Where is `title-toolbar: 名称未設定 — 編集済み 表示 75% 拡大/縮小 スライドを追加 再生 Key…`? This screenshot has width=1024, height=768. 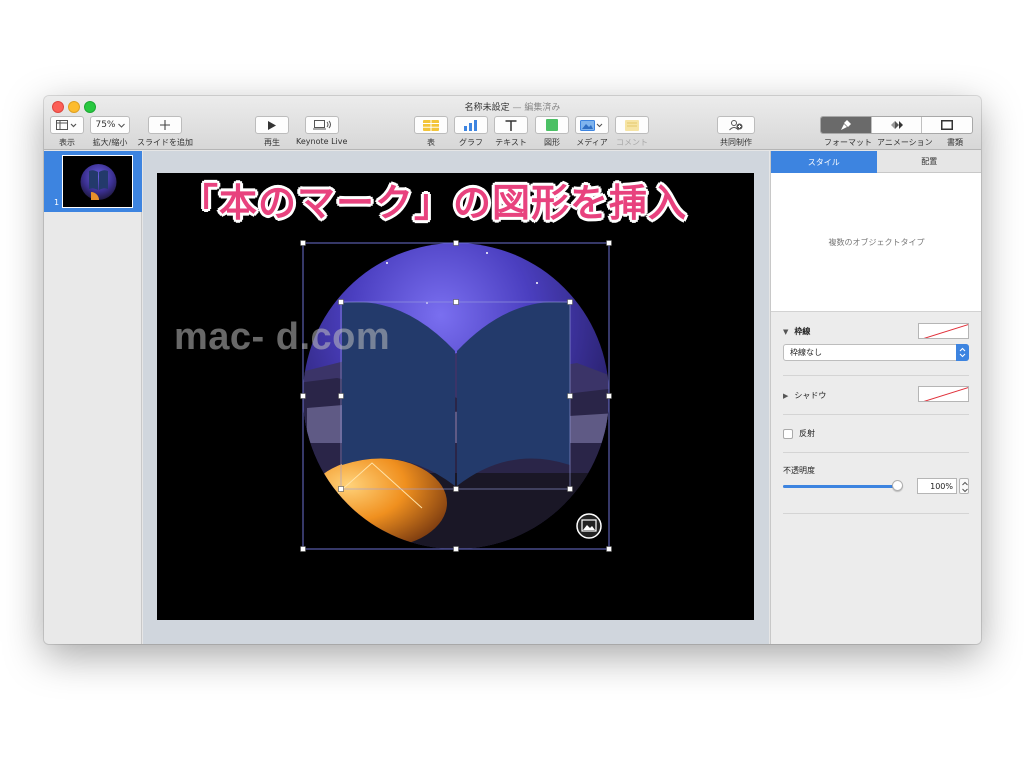
title-toolbar: 名称未設定 — 編集済み 表示 75% 拡大/縮小 スライドを追加 再生 Key… is located at coordinates (512, 123).